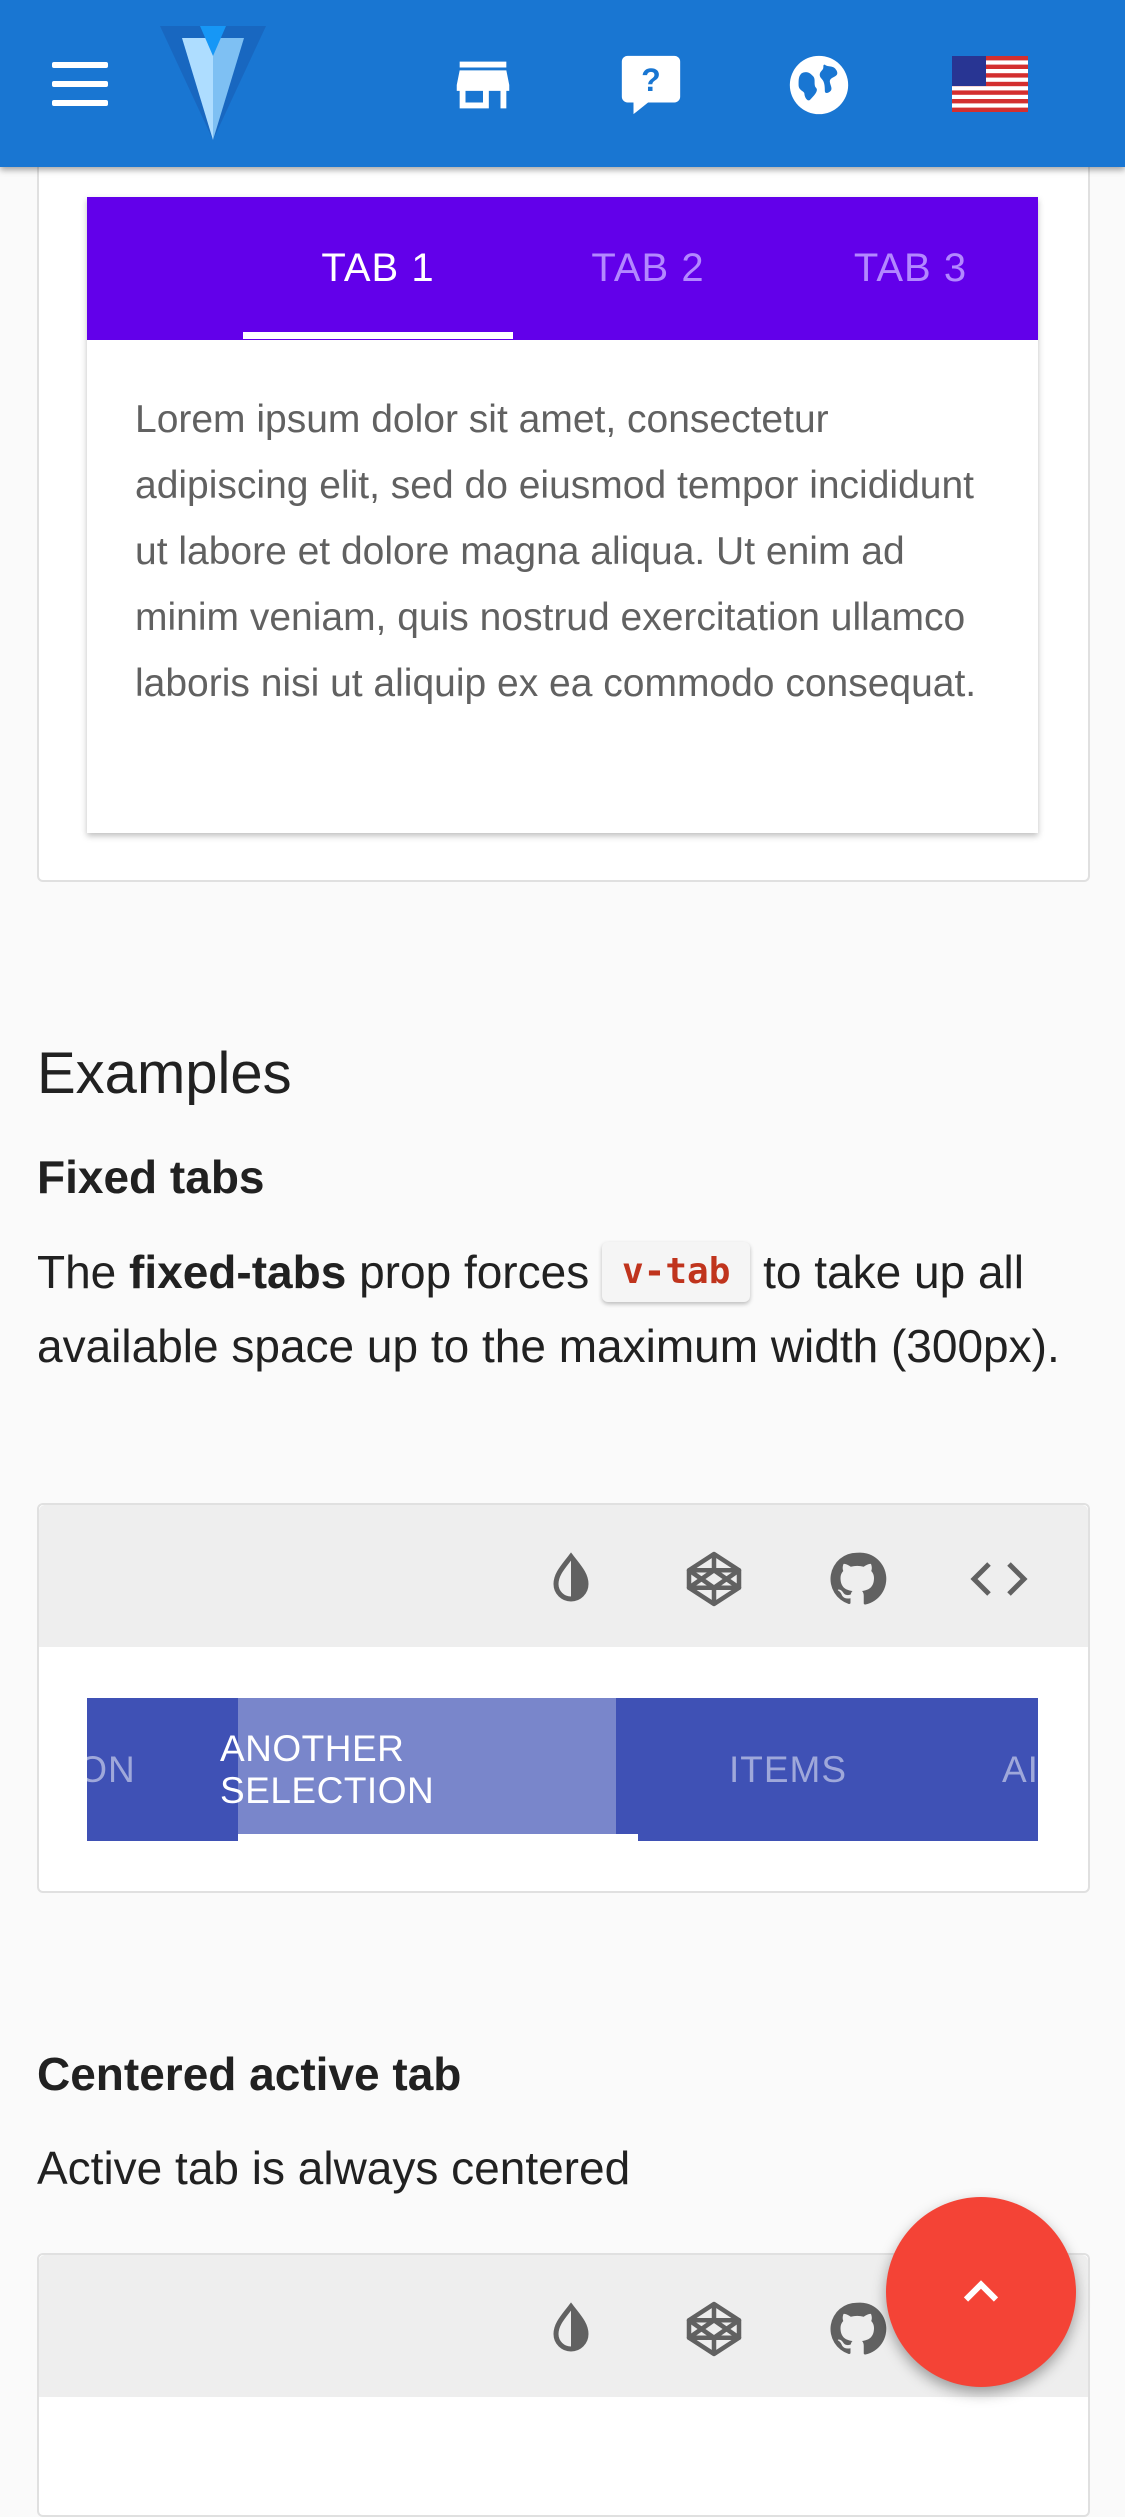 The image size is (1125, 2517). Describe the element at coordinates (83, 1272) in the screenshot. I see `description-text: The` at that location.